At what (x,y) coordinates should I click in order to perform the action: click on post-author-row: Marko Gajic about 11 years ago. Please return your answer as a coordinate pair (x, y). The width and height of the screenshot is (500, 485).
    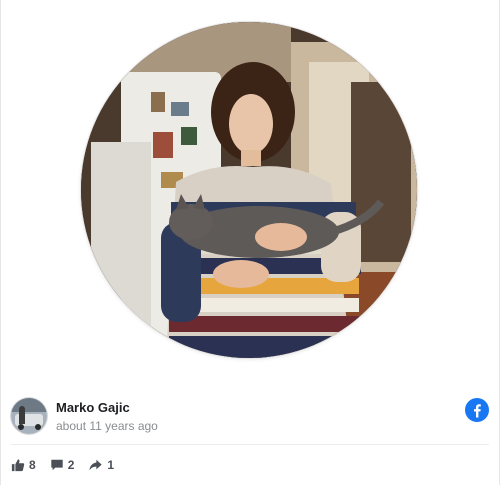
    Looking at the image, I should click on (250, 417).